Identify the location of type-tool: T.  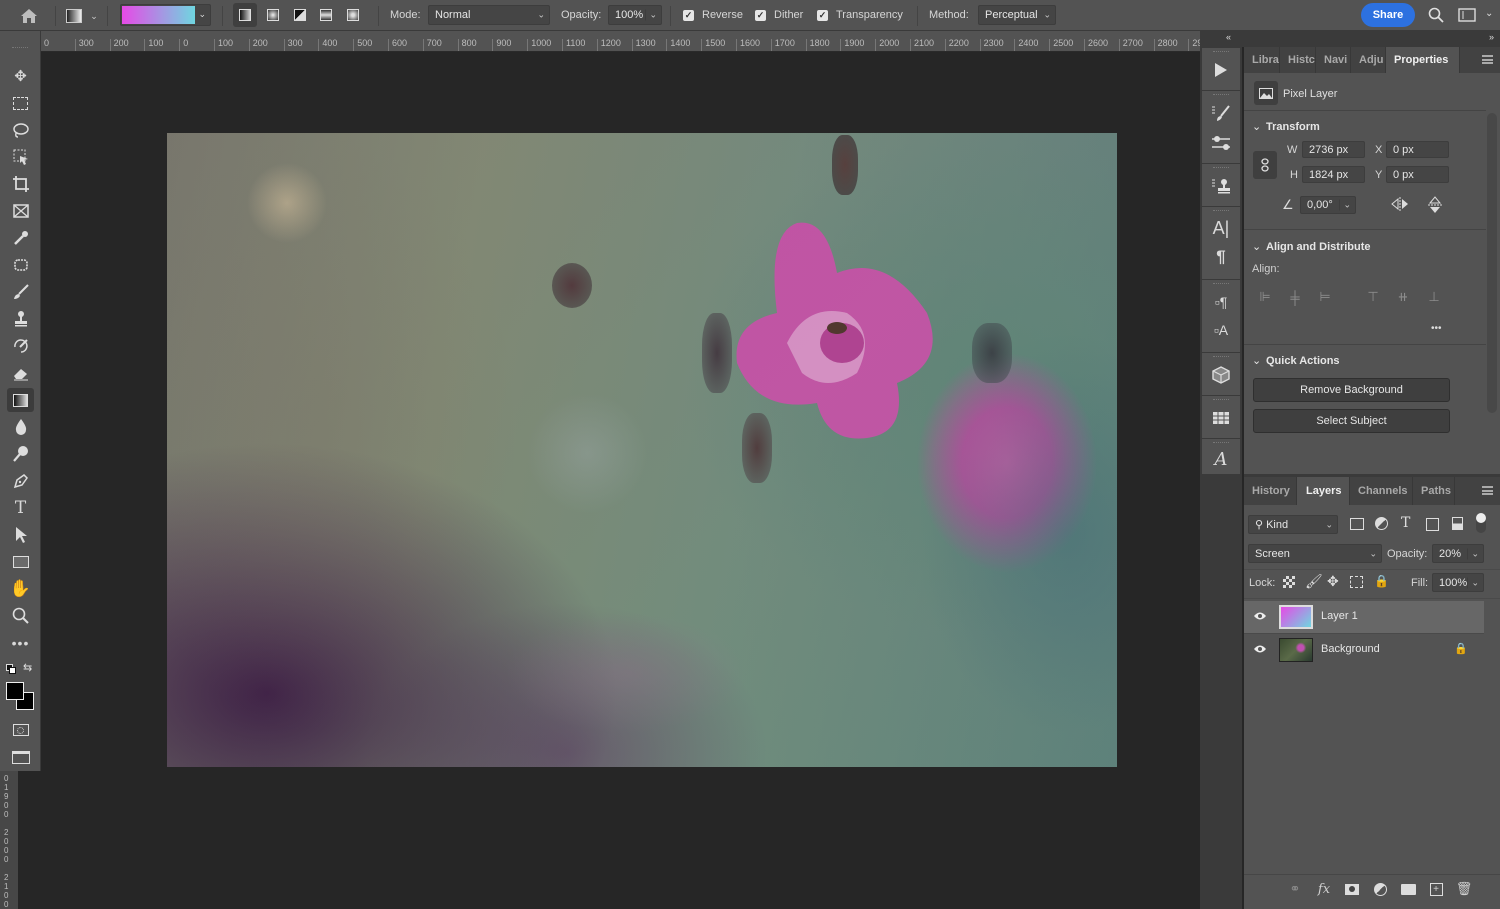
(20, 508).